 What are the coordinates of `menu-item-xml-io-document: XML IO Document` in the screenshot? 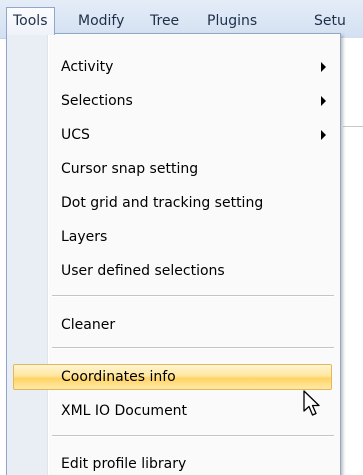 It's located at (173, 411).